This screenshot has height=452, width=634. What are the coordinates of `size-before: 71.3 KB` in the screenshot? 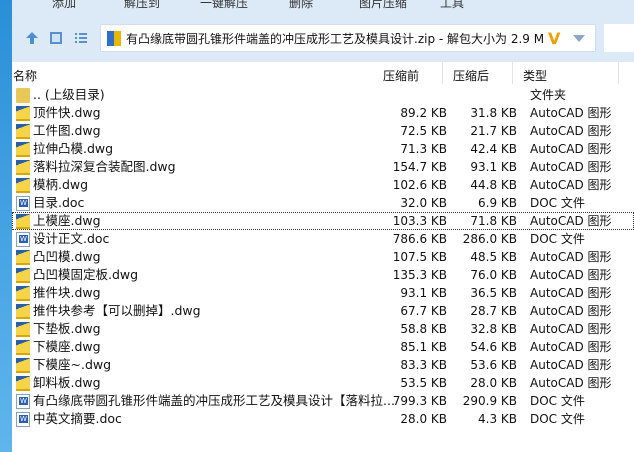 It's located at (423, 149).